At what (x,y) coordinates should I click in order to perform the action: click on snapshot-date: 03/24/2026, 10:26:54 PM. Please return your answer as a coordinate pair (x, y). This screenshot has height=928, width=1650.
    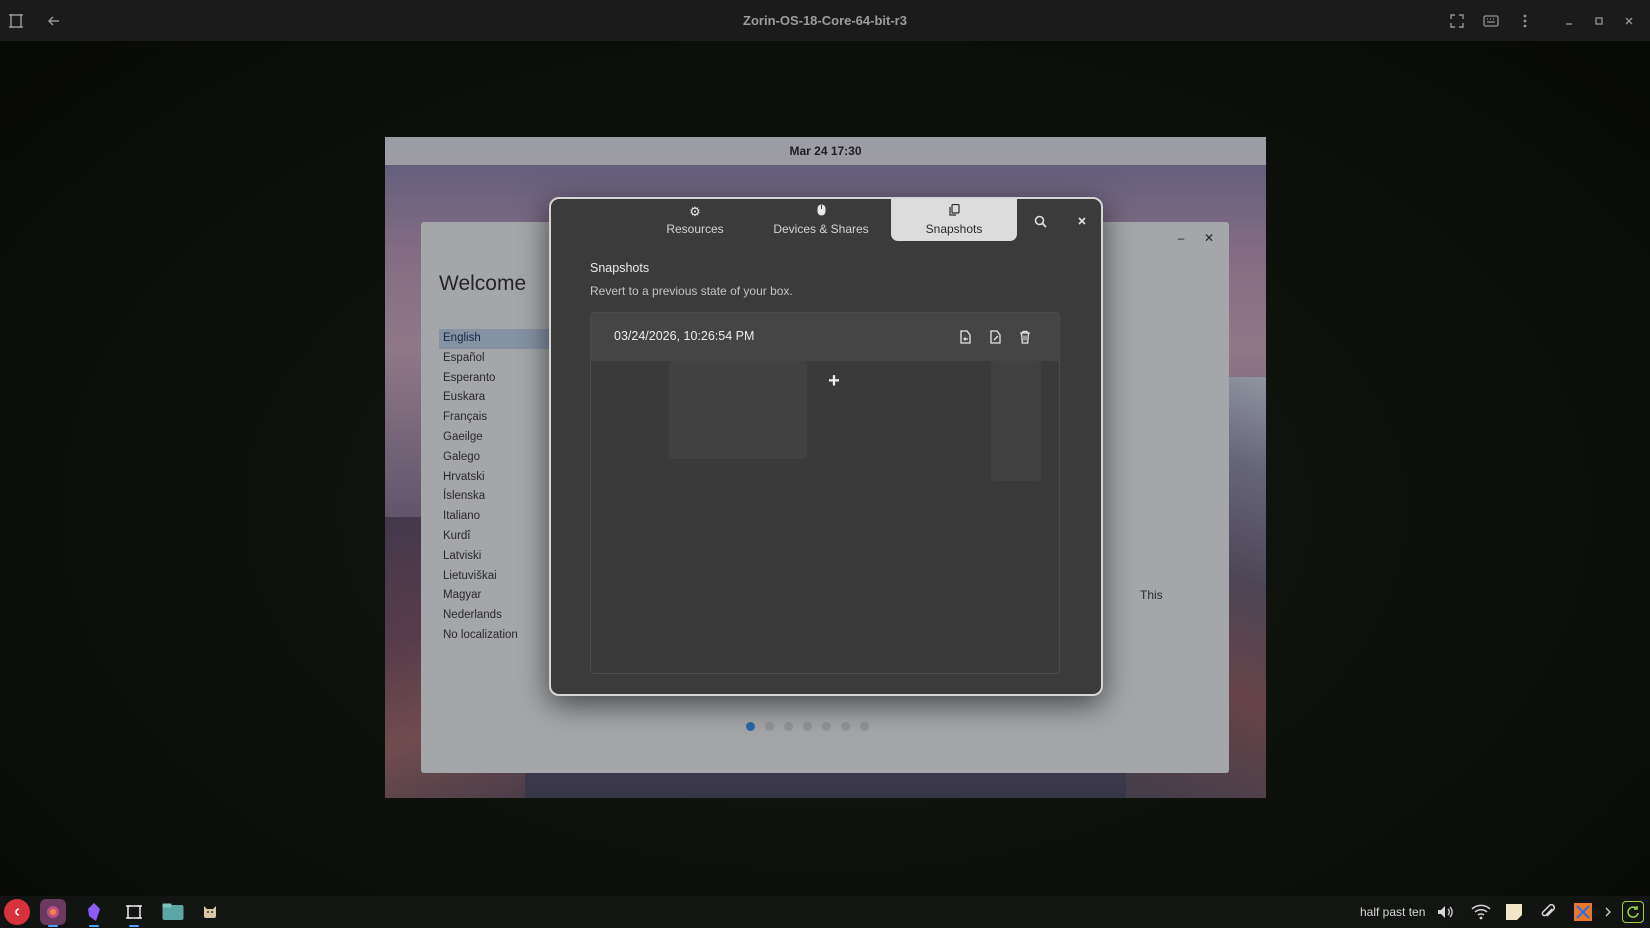
    Looking at the image, I should click on (684, 336).